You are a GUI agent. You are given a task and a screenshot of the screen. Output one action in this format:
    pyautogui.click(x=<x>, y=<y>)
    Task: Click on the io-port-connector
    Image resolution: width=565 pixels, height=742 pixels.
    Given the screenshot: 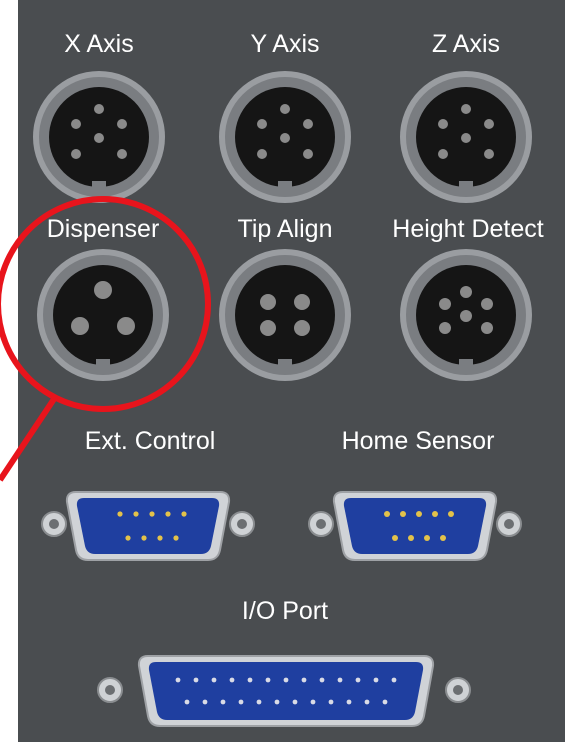 What is the action you would take?
    pyautogui.click(x=286, y=692)
    